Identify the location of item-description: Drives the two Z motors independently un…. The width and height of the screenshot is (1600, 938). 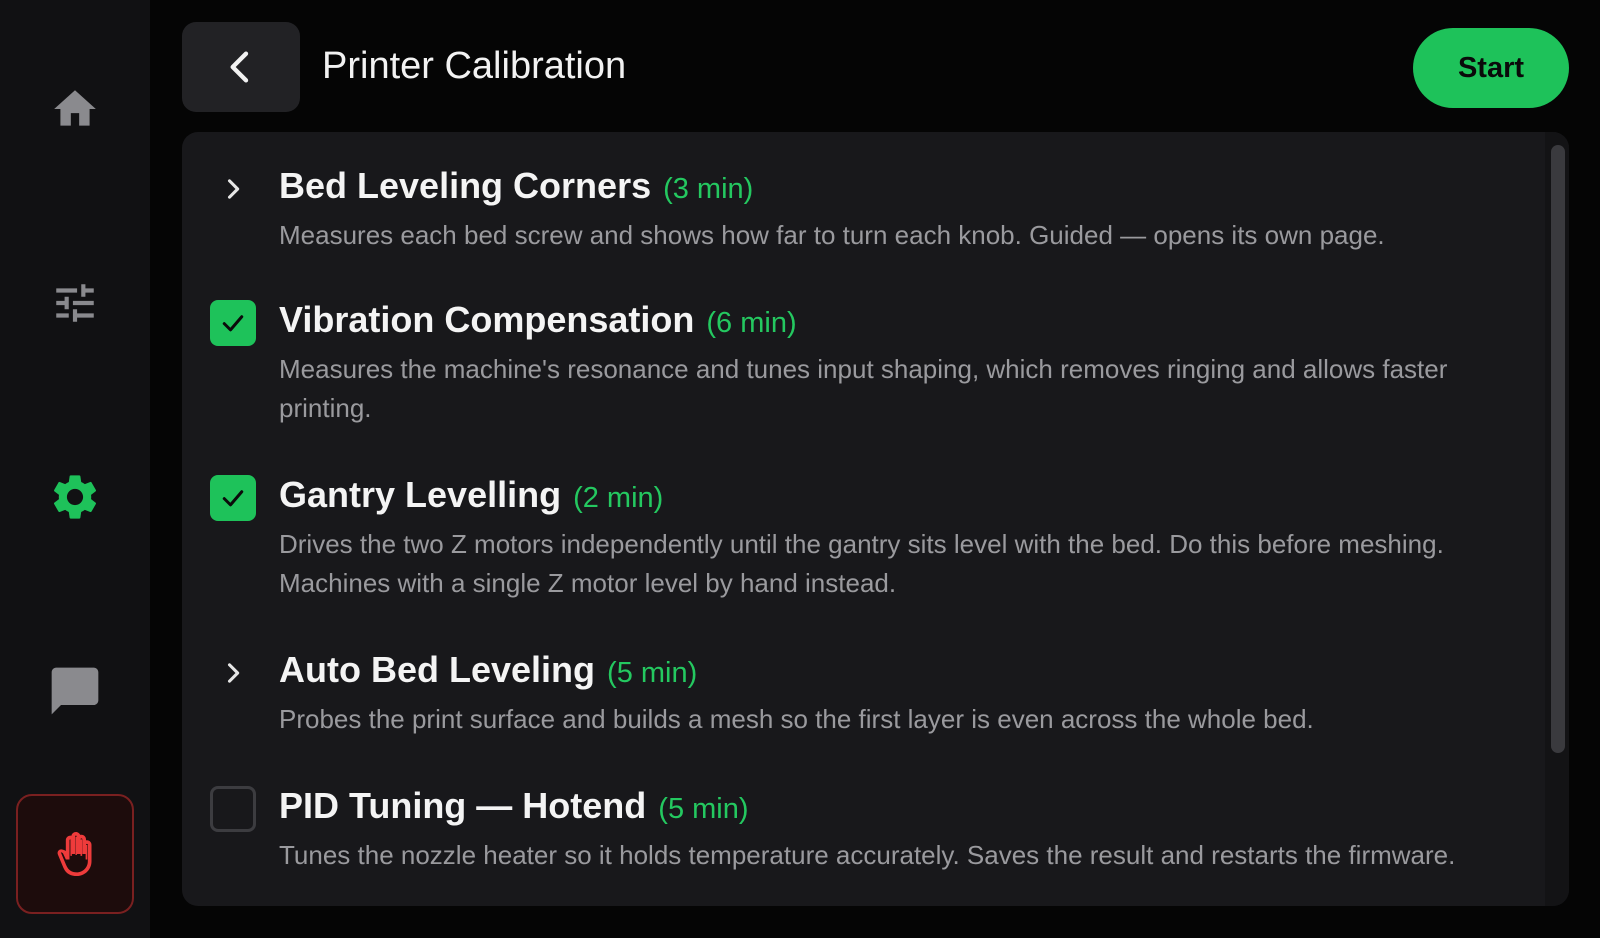
(861, 563).